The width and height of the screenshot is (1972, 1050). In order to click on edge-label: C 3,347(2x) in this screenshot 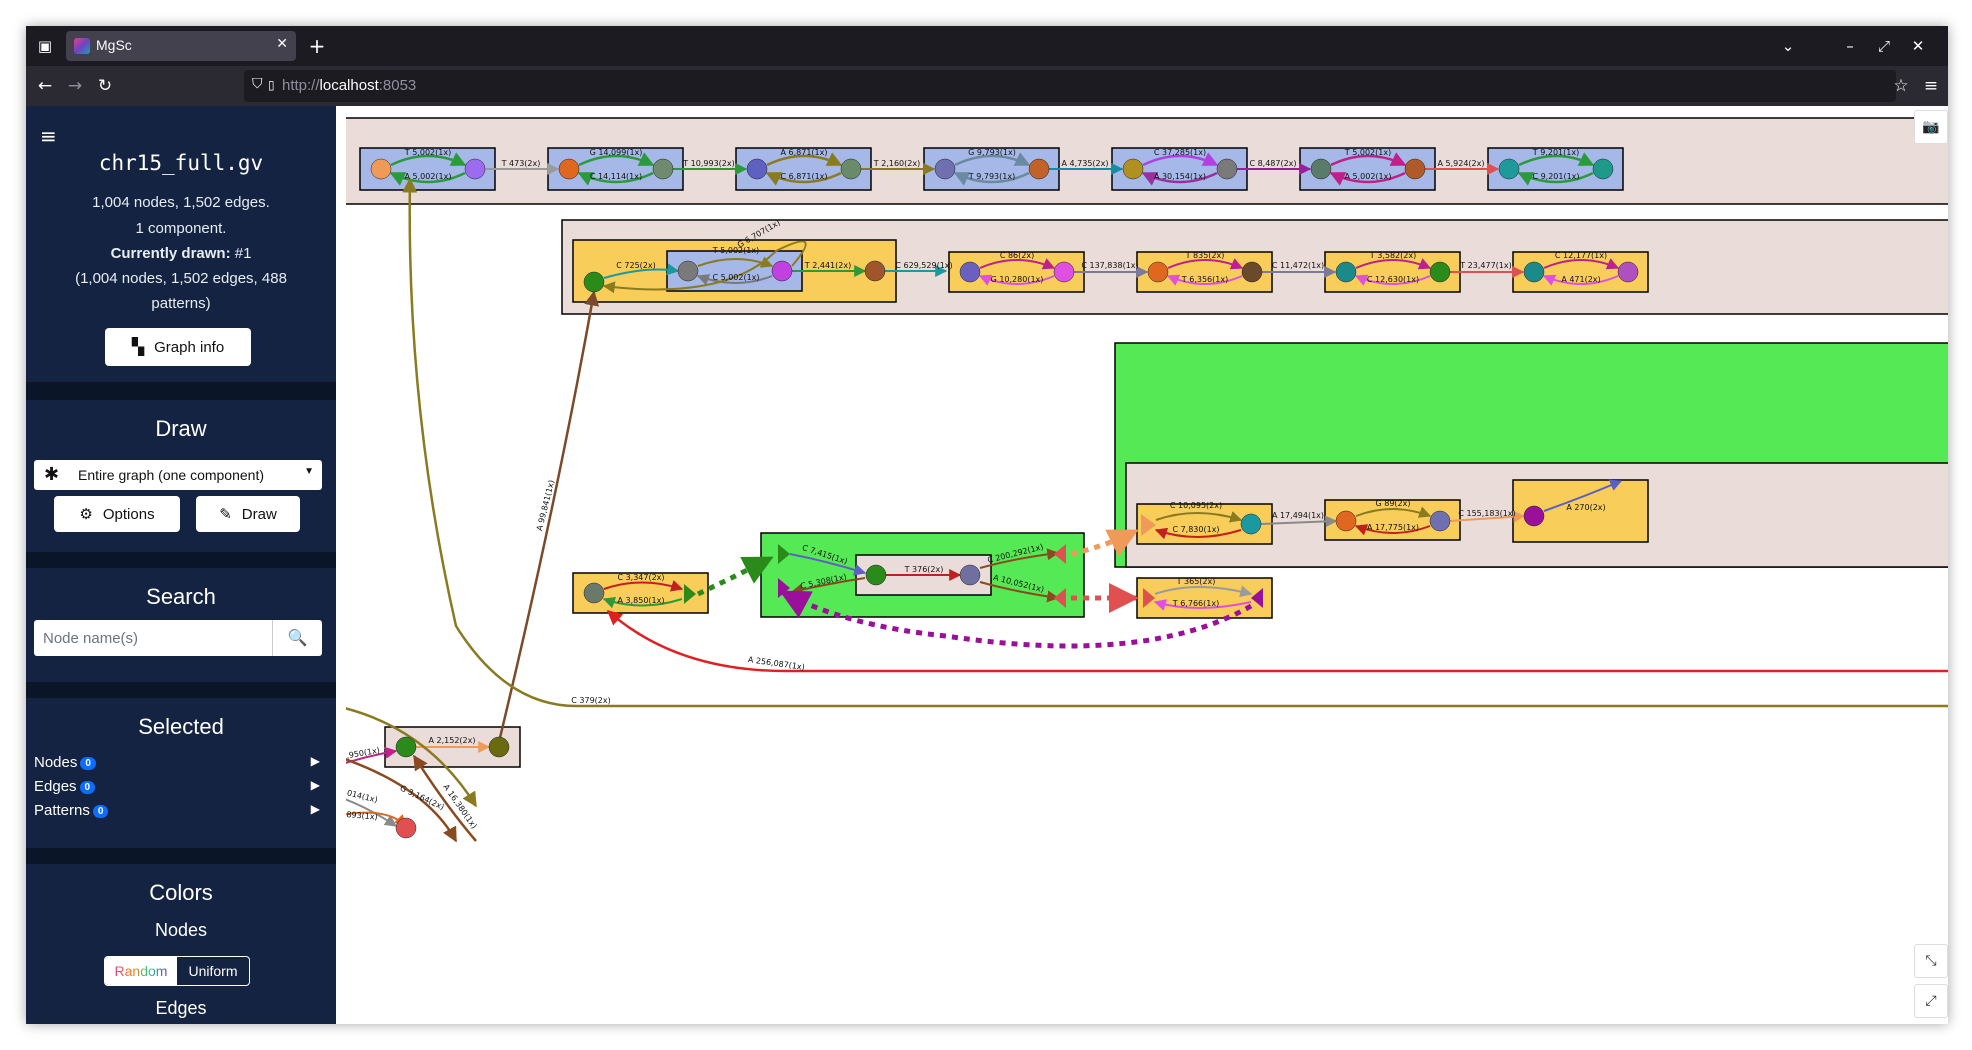, I will do `click(640, 577)`.